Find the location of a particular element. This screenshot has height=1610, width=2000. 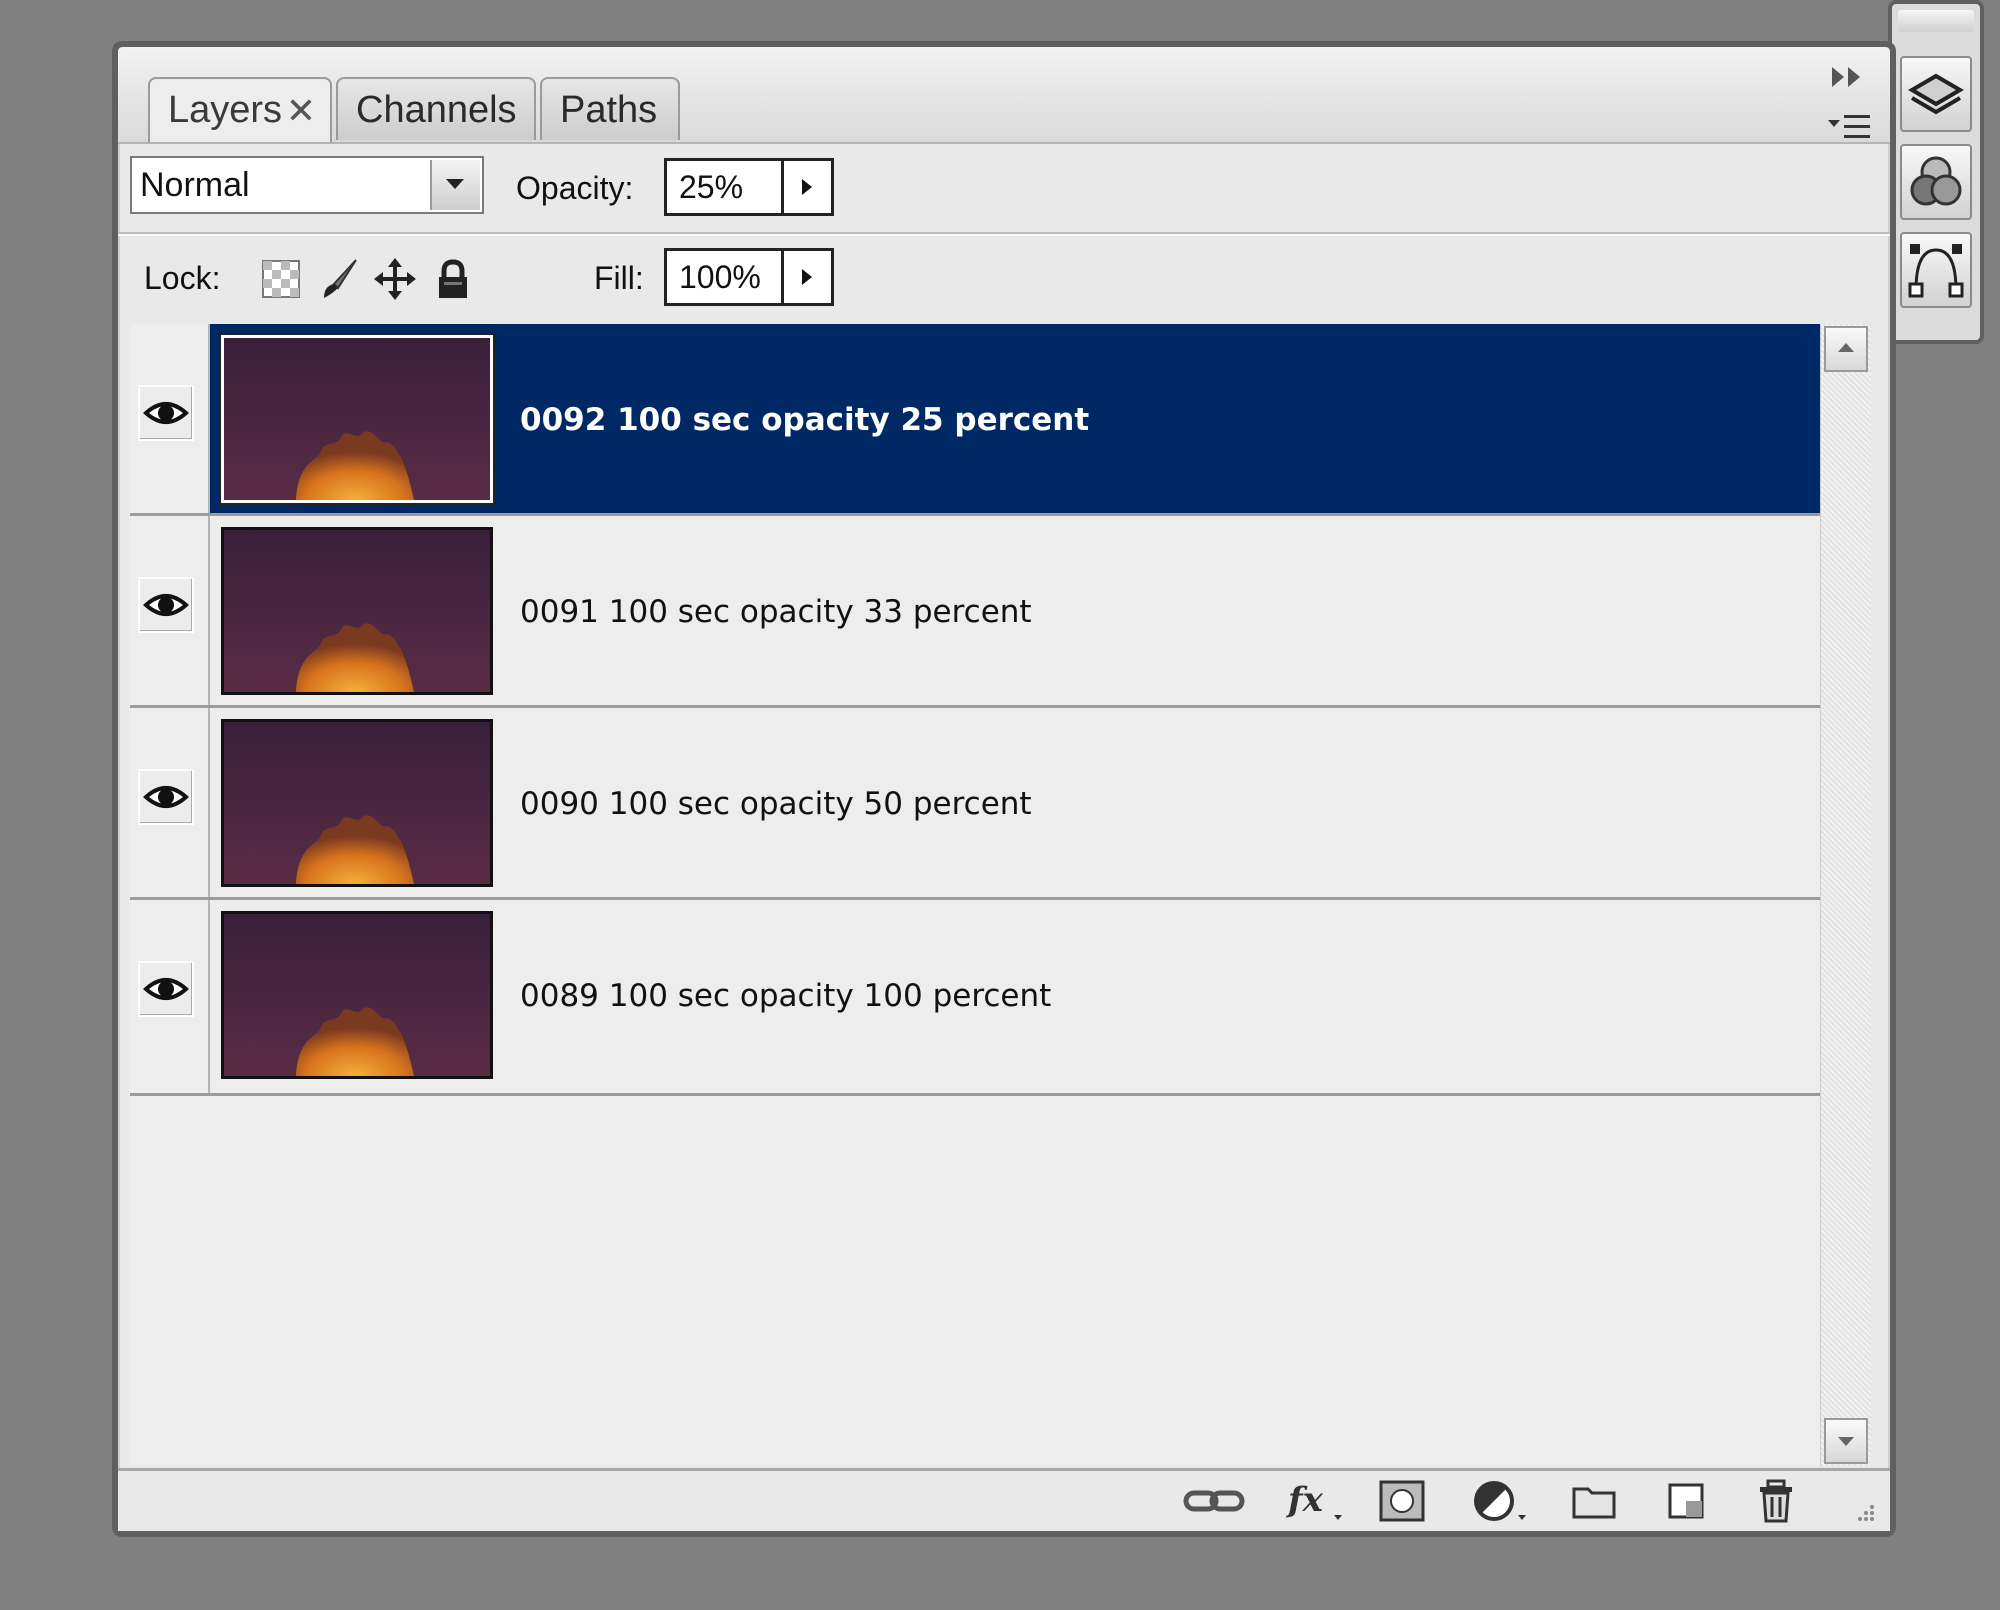

scroll-up-button is located at coordinates (1846, 349).